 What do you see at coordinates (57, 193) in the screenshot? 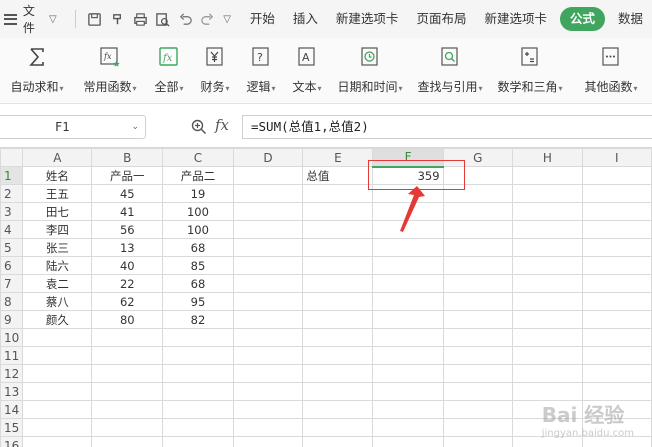
I see `data-cell: 王五` at bounding box center [57, 193].